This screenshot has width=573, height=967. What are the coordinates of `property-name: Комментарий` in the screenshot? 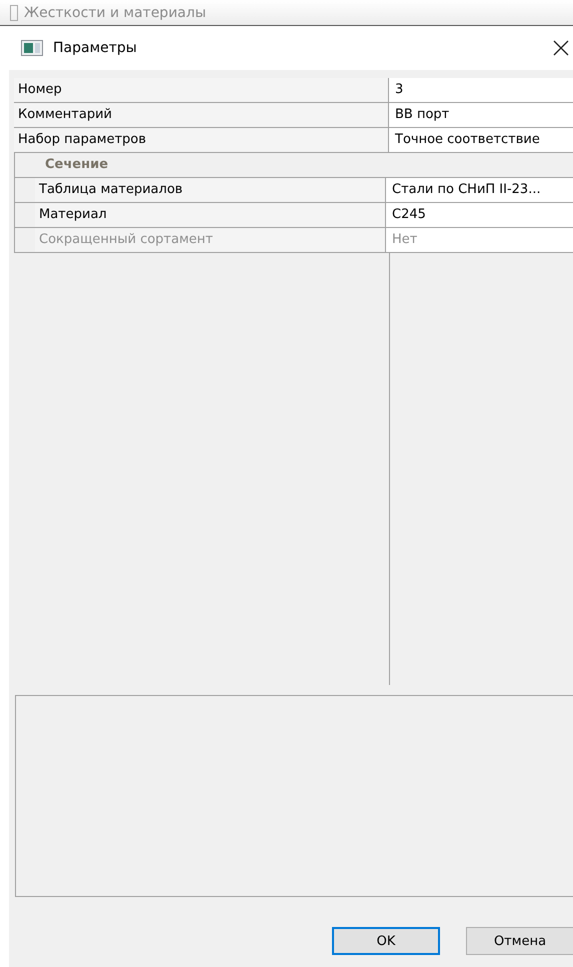 It's located at (201, 115).